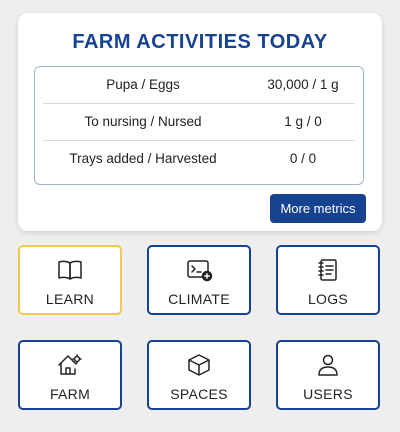 The image size is (400, 432). Describe the element at coordinates (70, 394) in the screenshot. I see `tile-label: FARM` at that location.